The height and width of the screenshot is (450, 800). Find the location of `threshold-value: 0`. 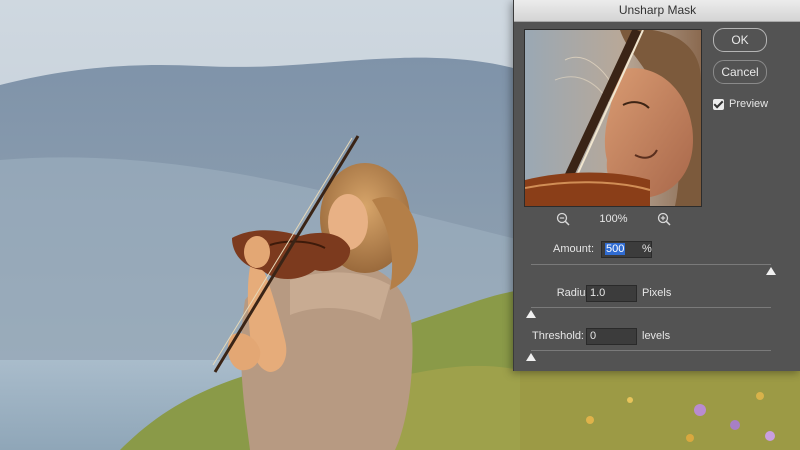

threshold-value: 0 is located at coordinates (593, 336).